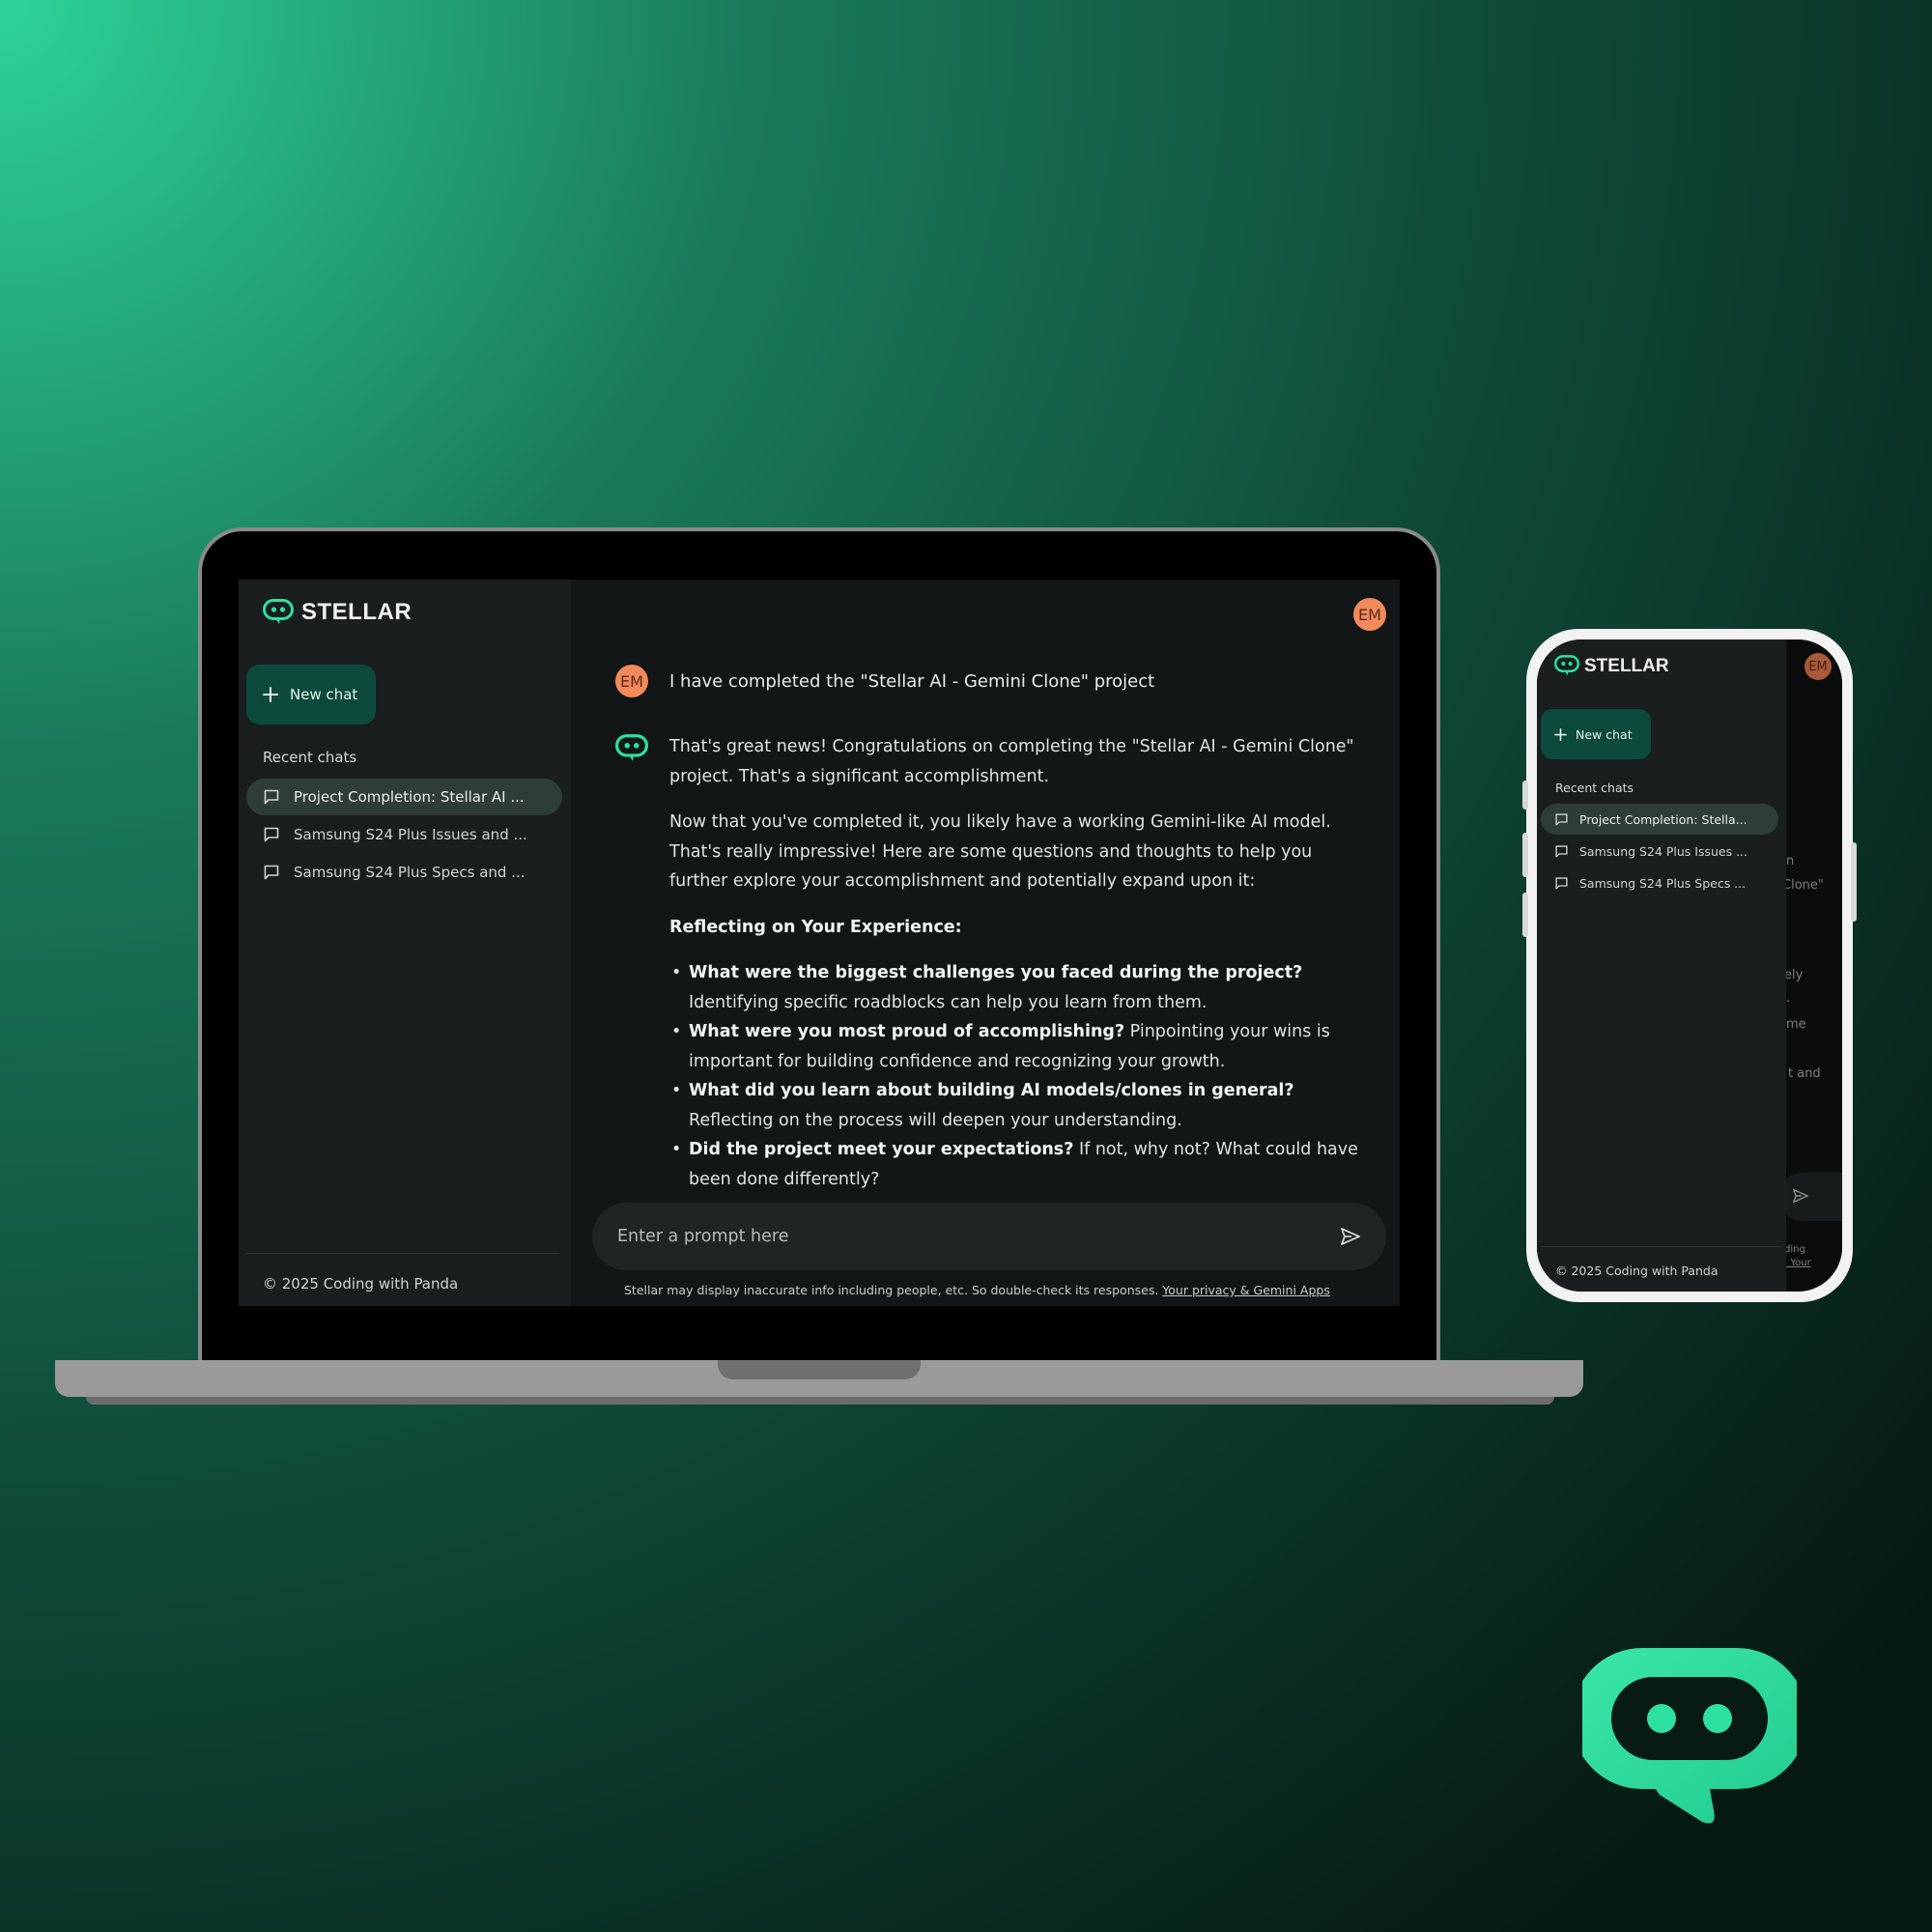  What do you see at coordinates (1369, 614) in the screenshot?
I see `user-avatar: EM` at bounding box center [1369, 614].